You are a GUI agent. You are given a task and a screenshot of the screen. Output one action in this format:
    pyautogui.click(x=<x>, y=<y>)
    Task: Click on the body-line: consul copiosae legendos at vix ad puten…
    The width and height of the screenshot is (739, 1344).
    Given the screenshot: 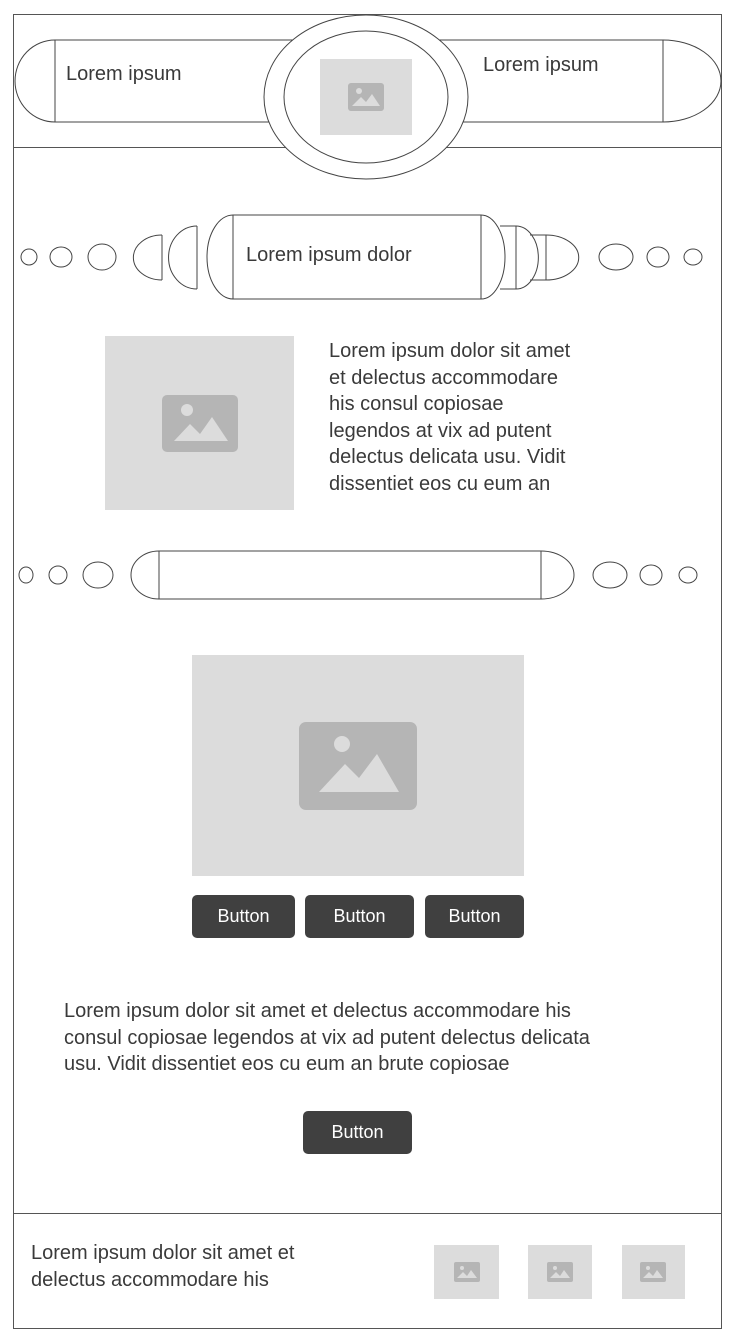 What is the action you would take?
    pyautogui.click(x=327, y=1037)
    